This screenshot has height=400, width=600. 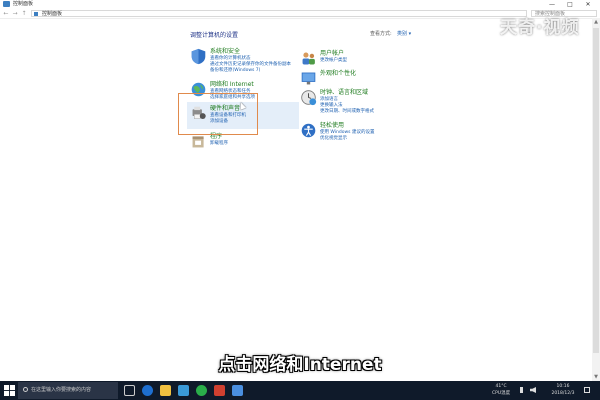 What do you see at coordinates (587, 390) in the screenshot?
I see `notification-icon` at bounding box center [587, 390].